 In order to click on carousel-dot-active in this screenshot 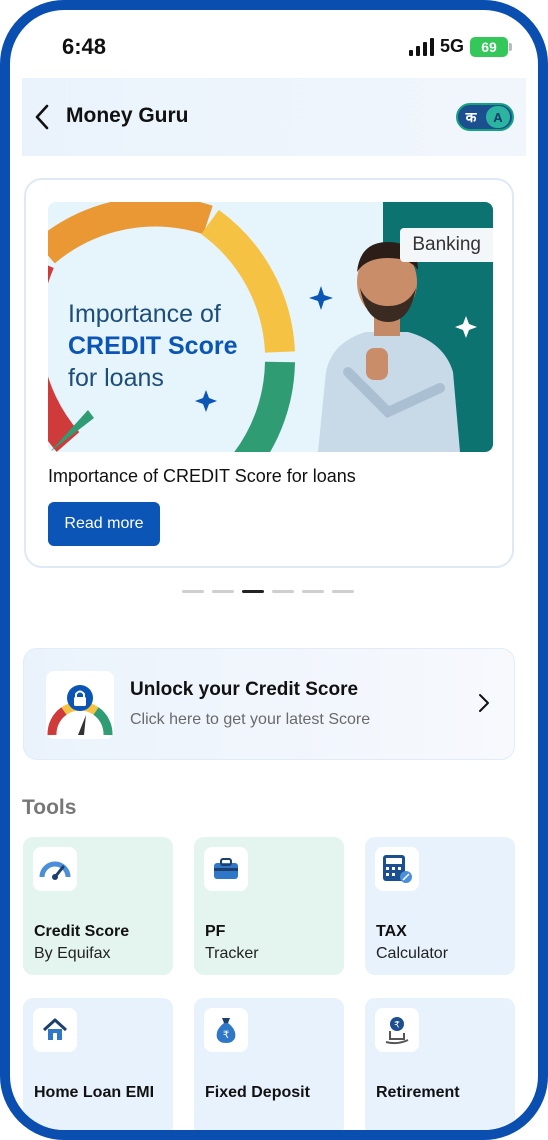, I will do `click(253, 591)`.